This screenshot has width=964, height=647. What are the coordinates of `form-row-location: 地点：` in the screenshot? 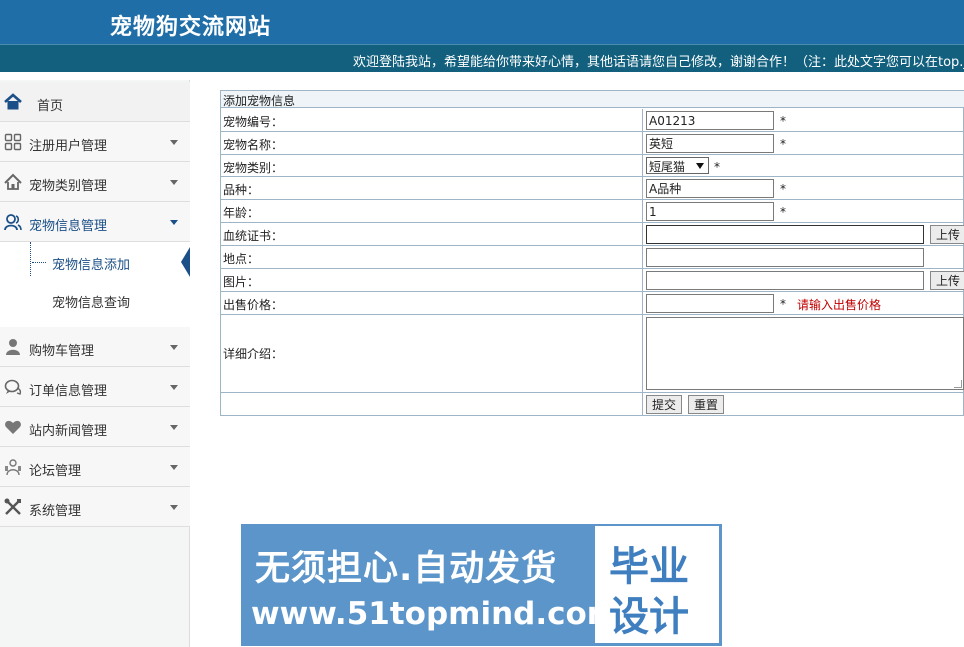 It's located at (592, 257).